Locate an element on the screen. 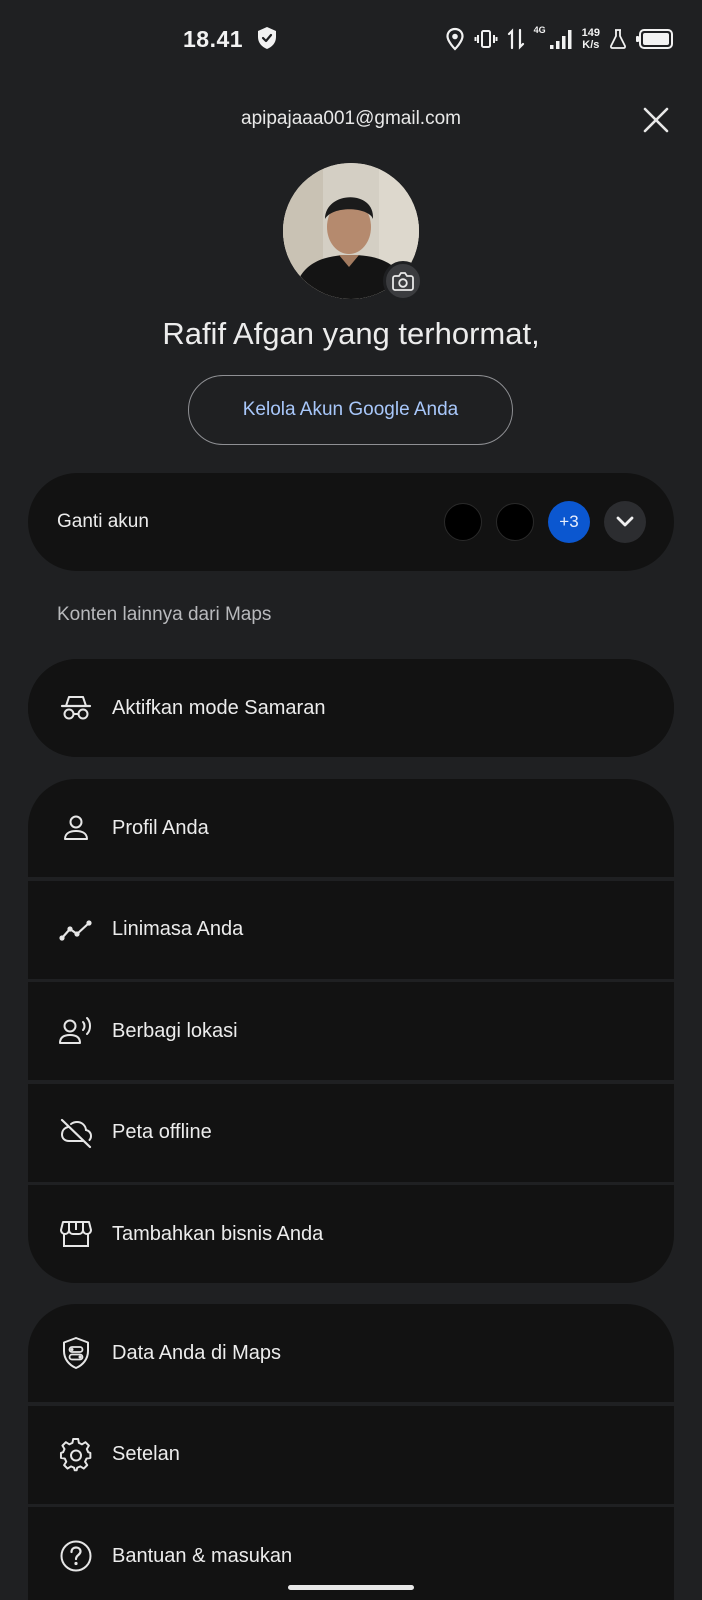  menu-item-offline-maps: Peta offline is located at coordinates (351, 1132).